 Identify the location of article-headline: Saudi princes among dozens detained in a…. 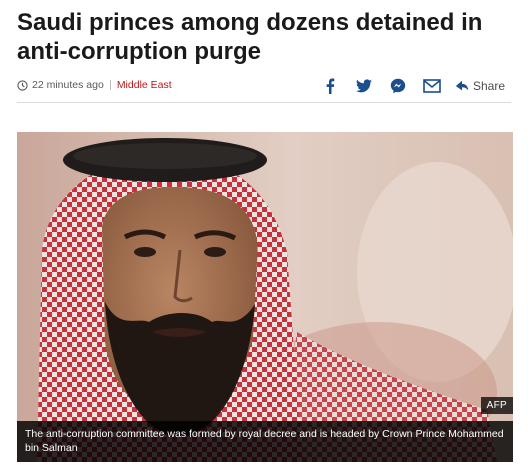
(250, 37).